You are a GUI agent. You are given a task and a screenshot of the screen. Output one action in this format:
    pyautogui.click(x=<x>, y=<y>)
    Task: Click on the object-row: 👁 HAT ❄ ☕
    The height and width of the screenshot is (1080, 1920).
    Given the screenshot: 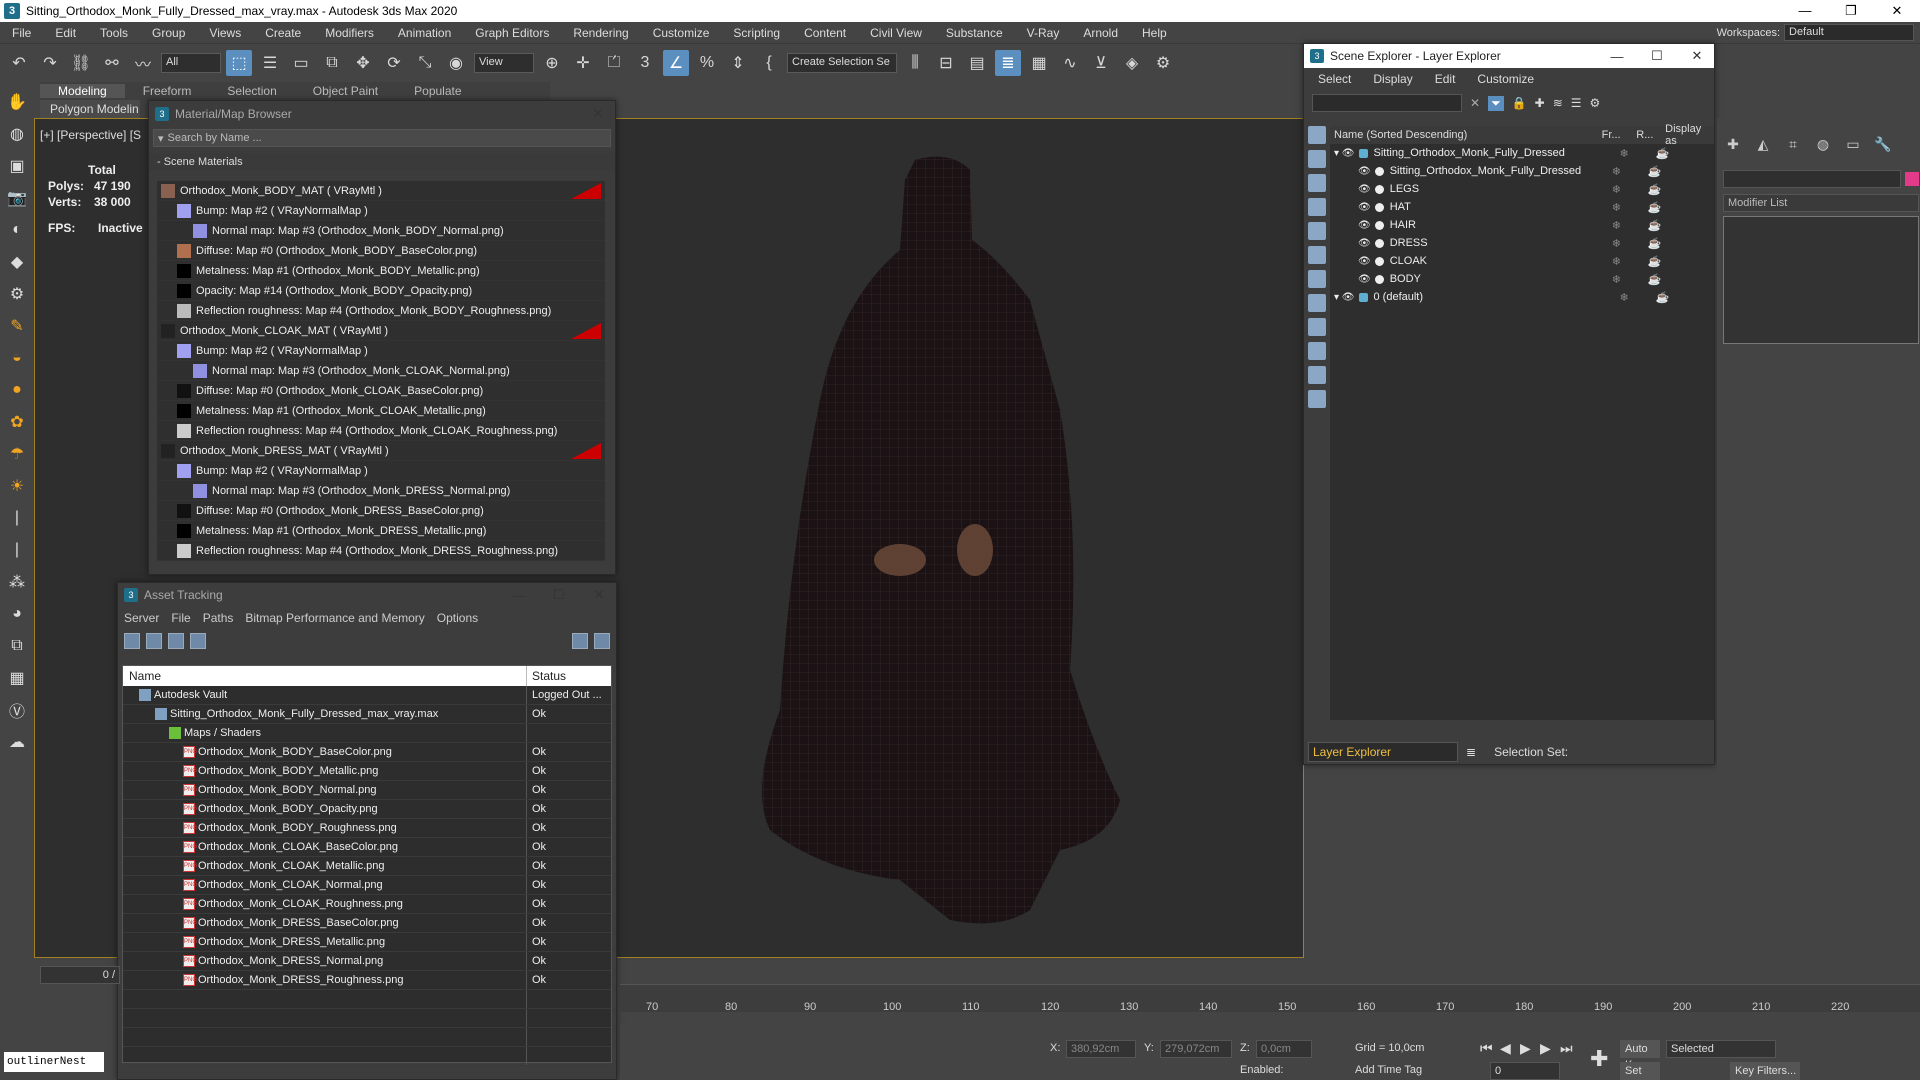 What is the action you would take?
    pyautogui.click(x=1522, y=207)
    